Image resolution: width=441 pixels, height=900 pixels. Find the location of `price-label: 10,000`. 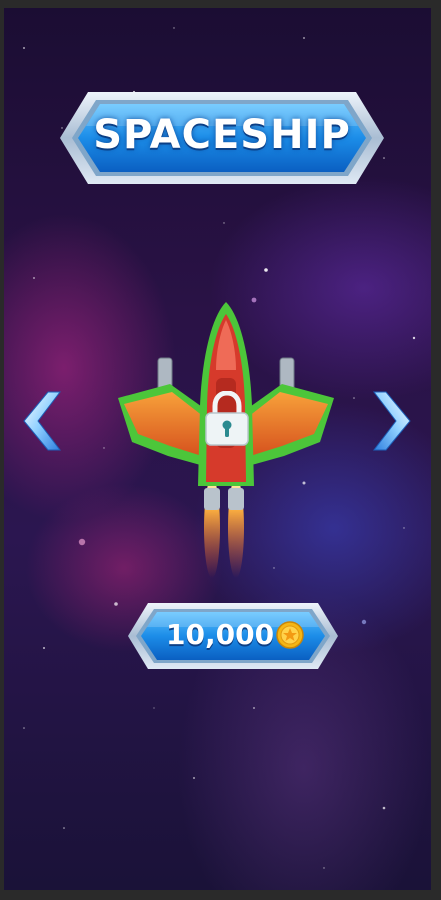

price-label: 10,000 is located at coordinates (220, 634).